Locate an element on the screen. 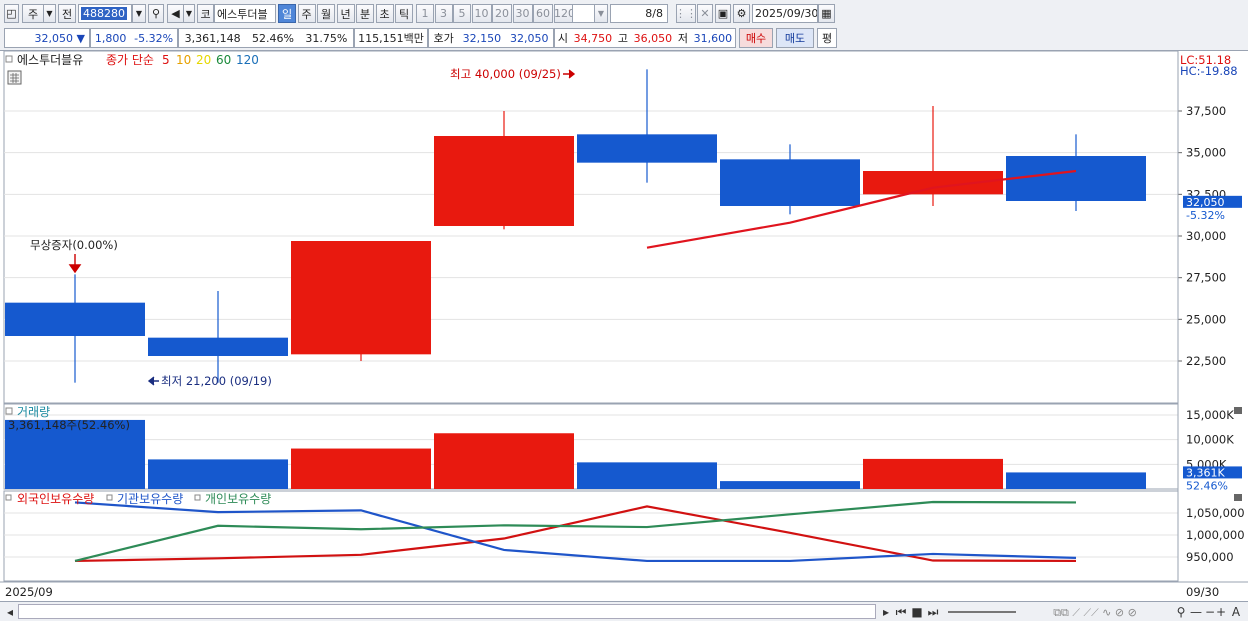 Image resolution: width=1248 pixels, height=621 pixels. event-arrow-icon is located at coordinates (75, 264).